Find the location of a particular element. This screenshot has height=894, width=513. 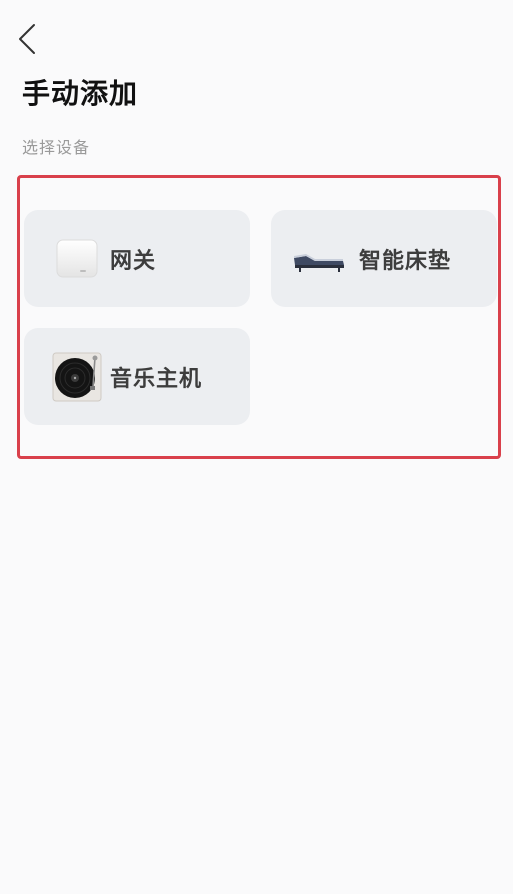

device-card-smart-mattress: 智能床垫 is located at coordinates (384, 258).